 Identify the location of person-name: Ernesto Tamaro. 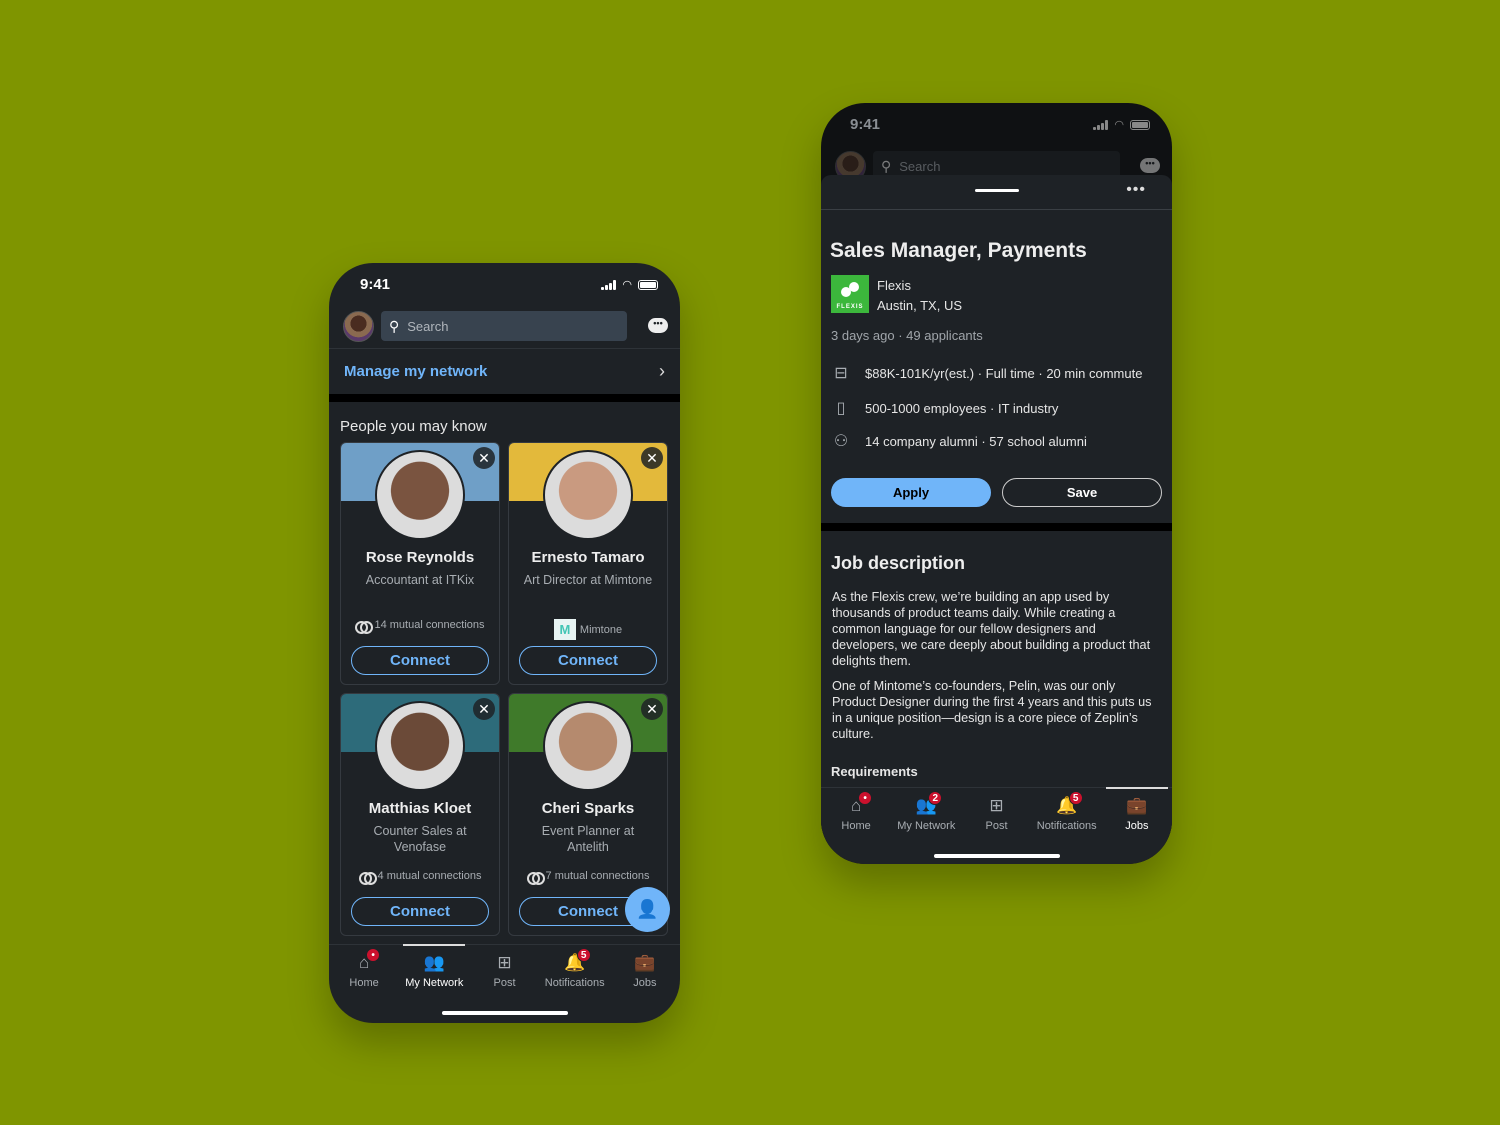
(588, 557).